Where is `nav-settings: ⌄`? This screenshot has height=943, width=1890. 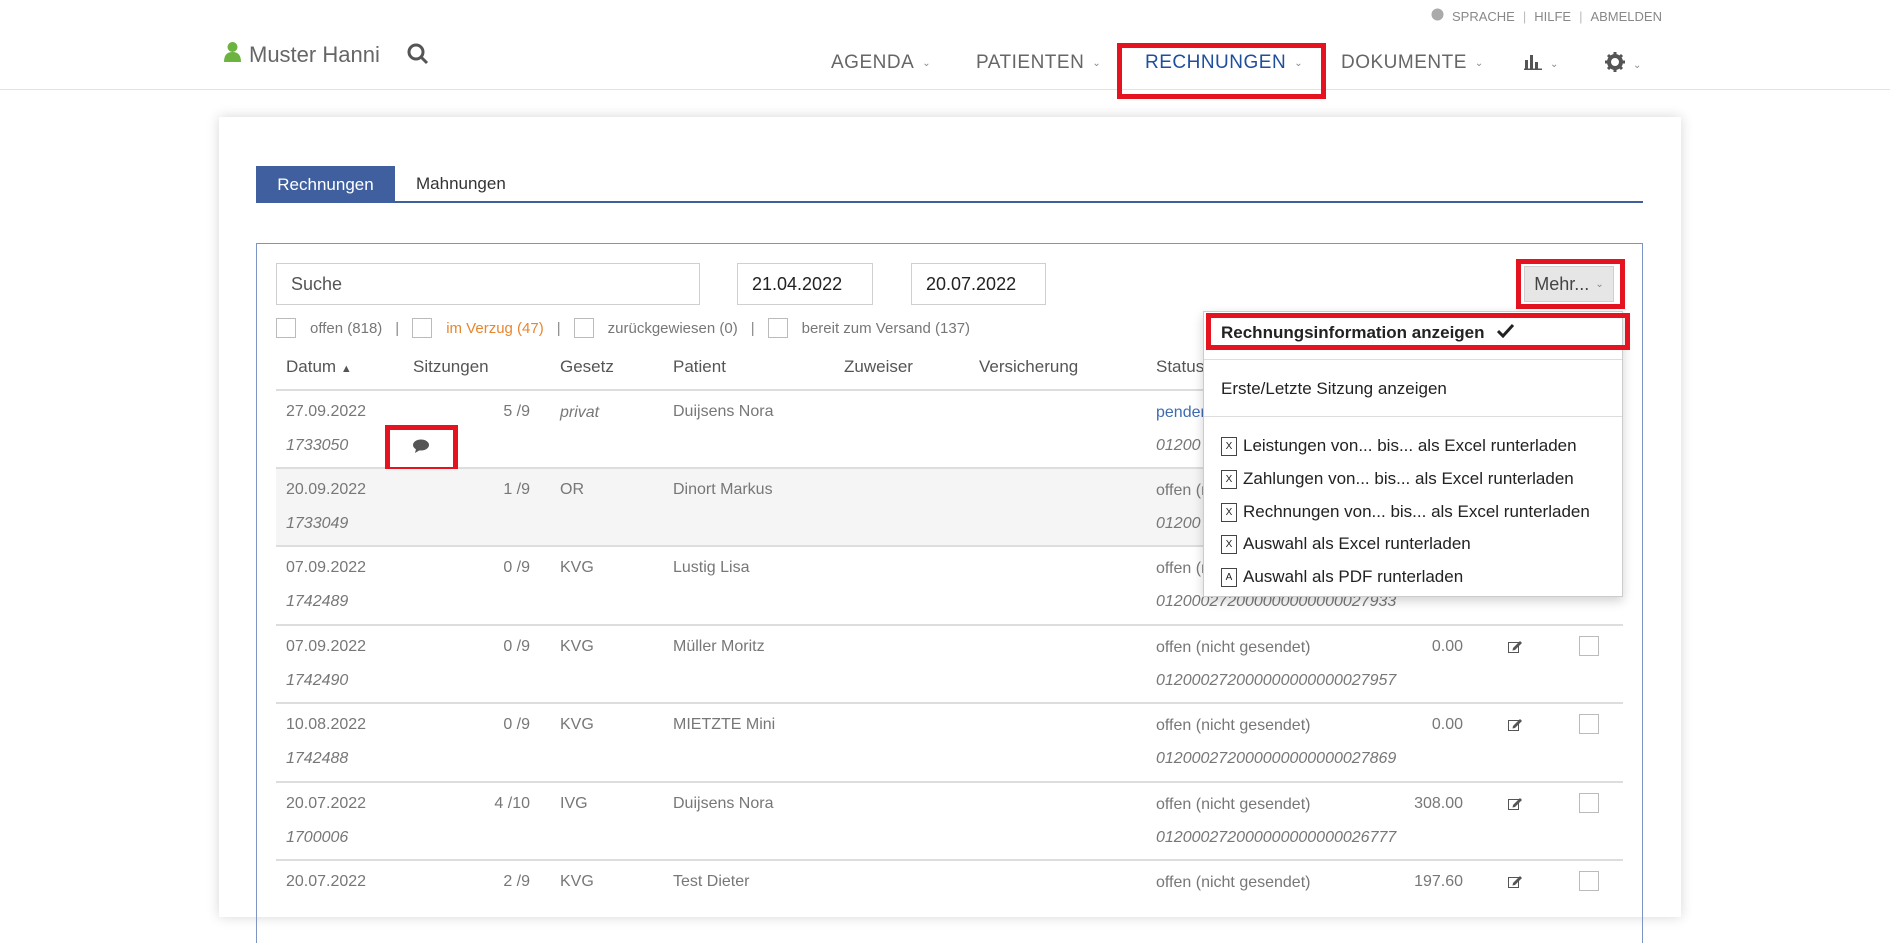
nav-settings: ⌄ is located at coordinates (1623, 65).